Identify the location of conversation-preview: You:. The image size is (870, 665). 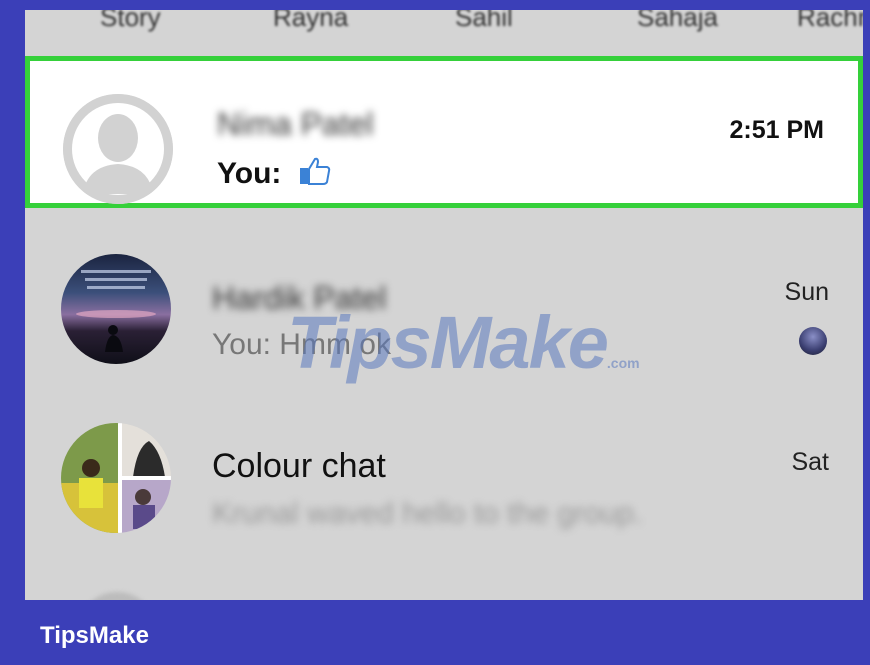
(274, 175).